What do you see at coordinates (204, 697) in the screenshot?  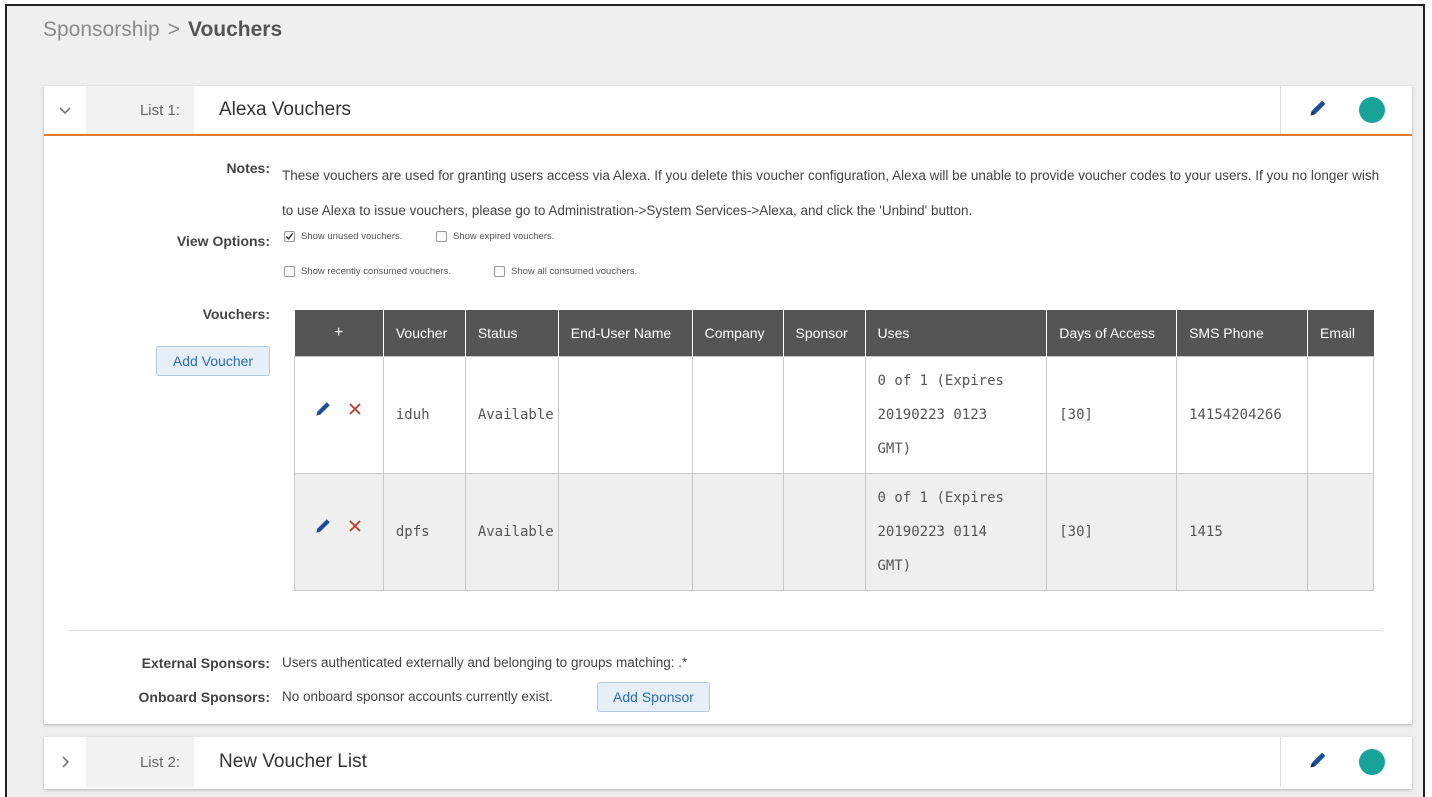 I see `onboard-sponsors-label: Onboard Sponsors:` at bounding box center [204, 697].